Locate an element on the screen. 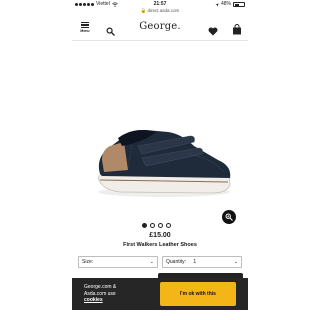  heart-icon is located at coordinates (213, 31).